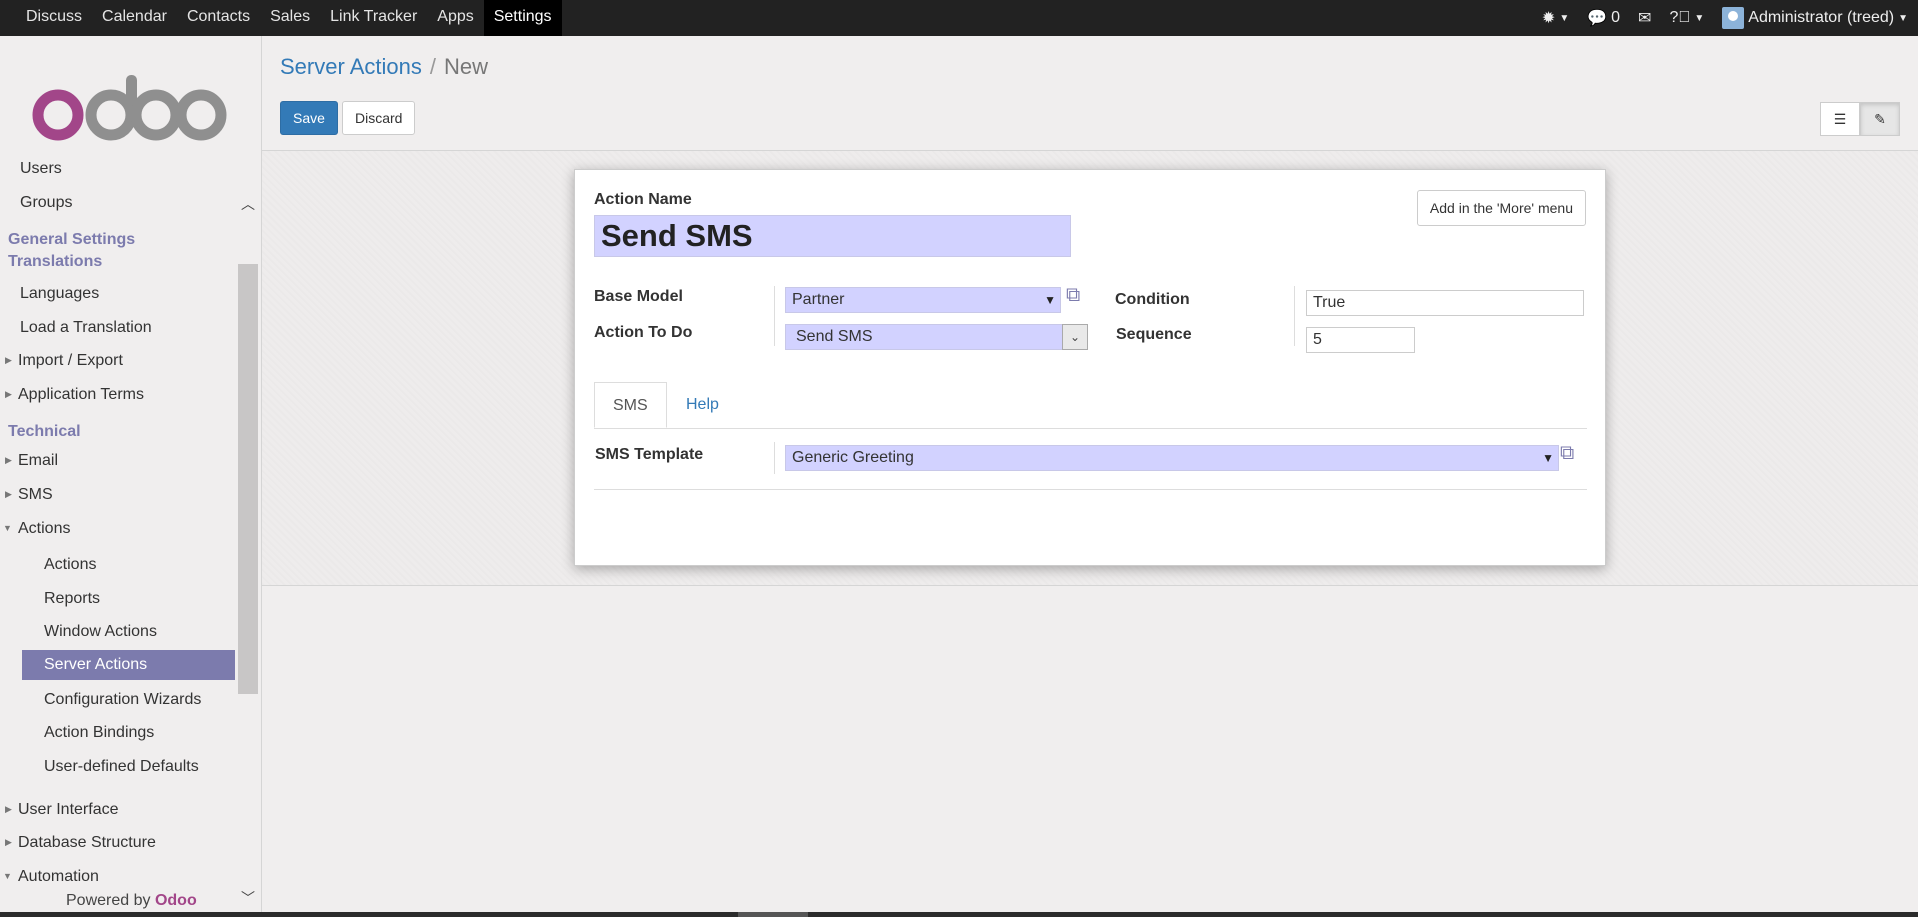  Describe the element at coordinates (1090, 489) in the screenshot. I see `tab-content-divider` at that location.